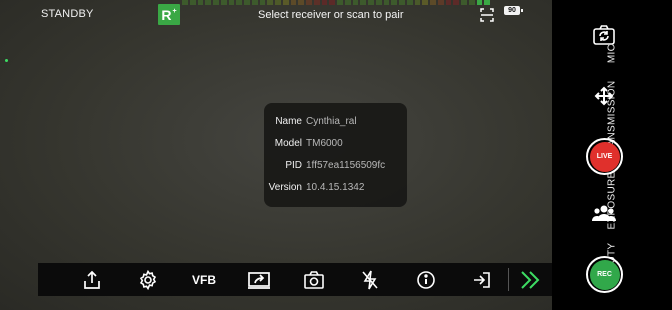 The height and width of the screenshot is (310, 672). What do you see at coordinates (336, 2) in the screenshot?
I see `audio-meter` at bounding box center [336, 2].